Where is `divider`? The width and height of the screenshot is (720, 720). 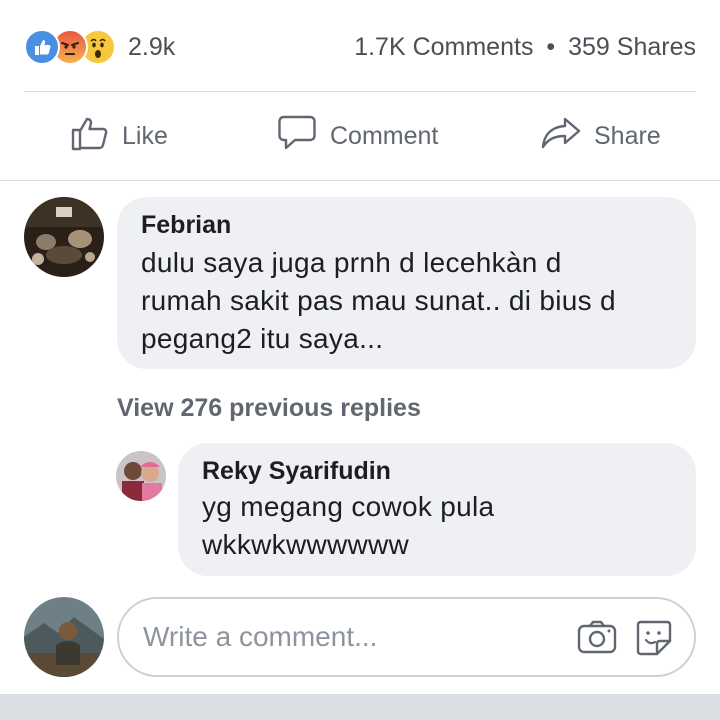 divider is located at coordinates (360, 180).